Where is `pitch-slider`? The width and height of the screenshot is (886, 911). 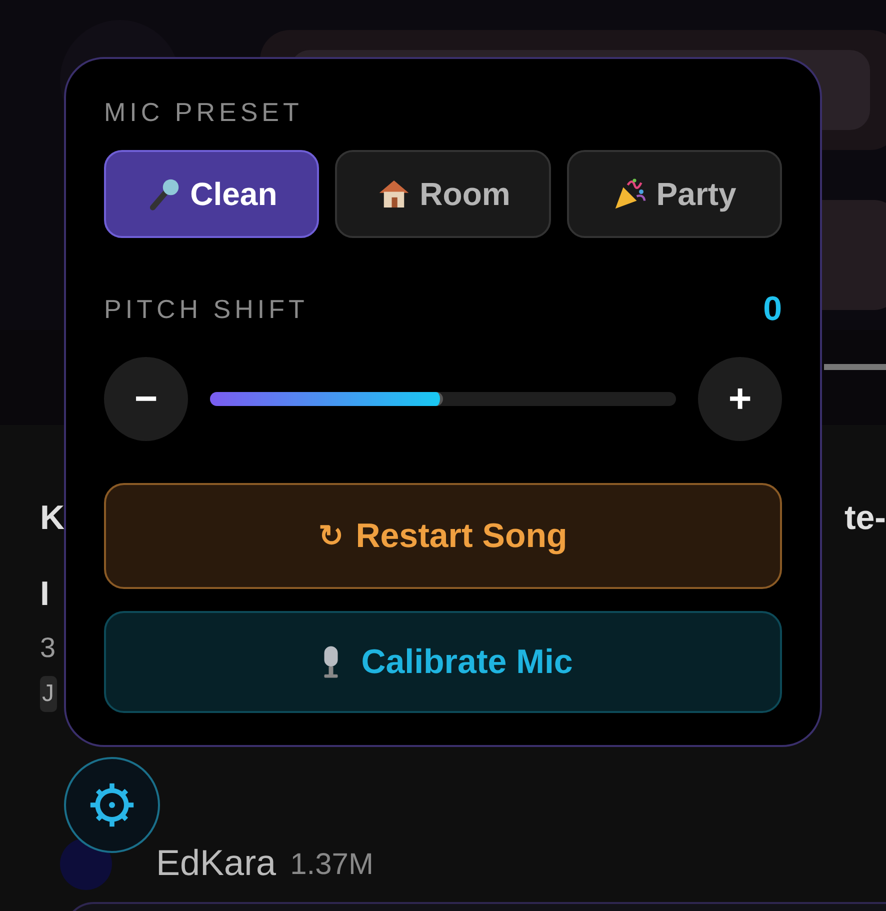 pitch-slider is located at coordinates (443, 399).